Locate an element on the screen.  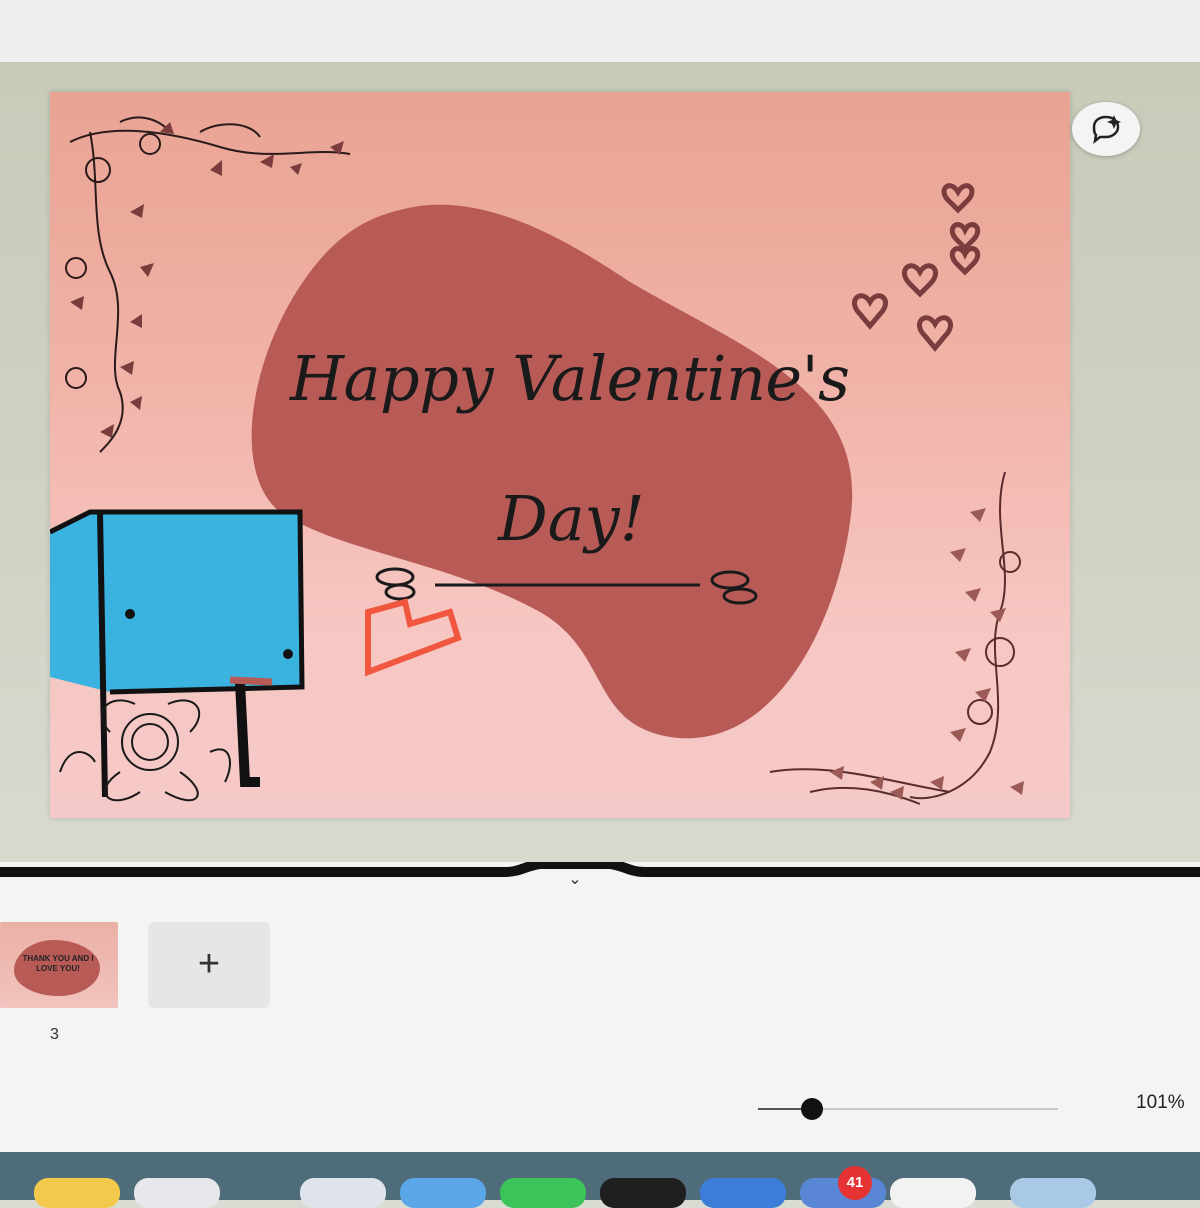
hearts-cluster is located at coordinates (916, 267).